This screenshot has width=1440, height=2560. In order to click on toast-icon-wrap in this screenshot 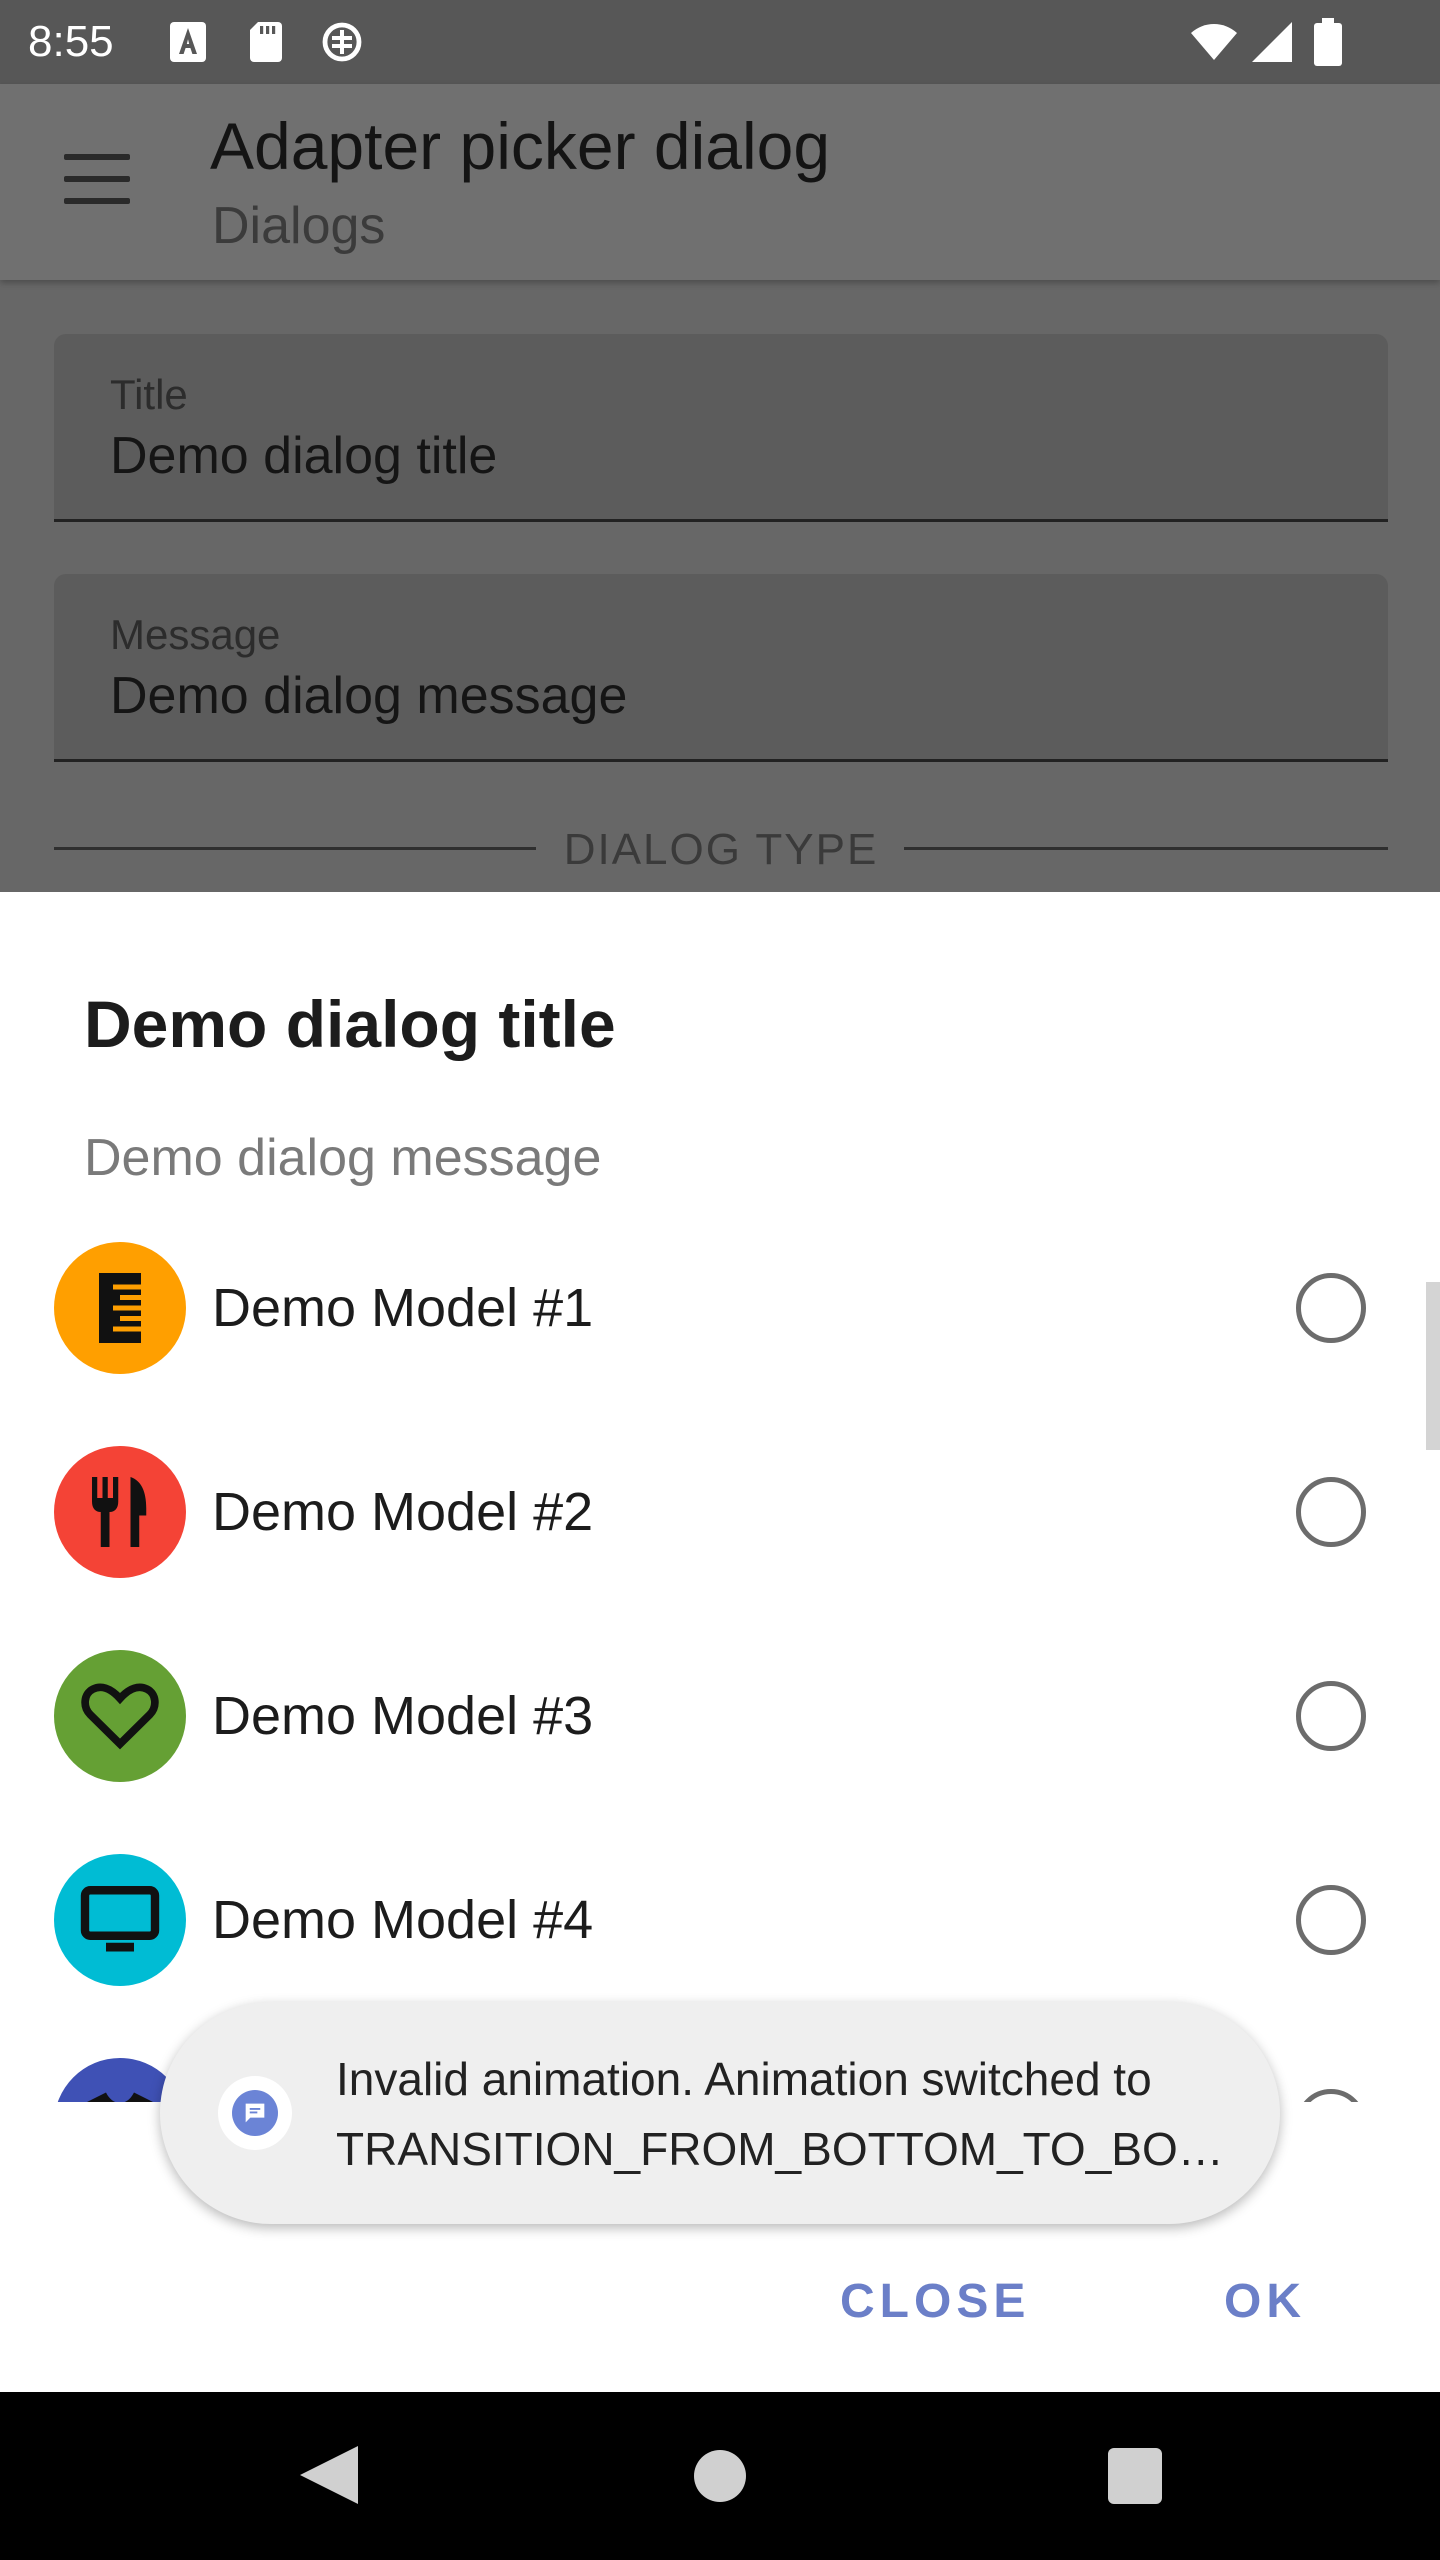, I will do `click(255, 2113)`.